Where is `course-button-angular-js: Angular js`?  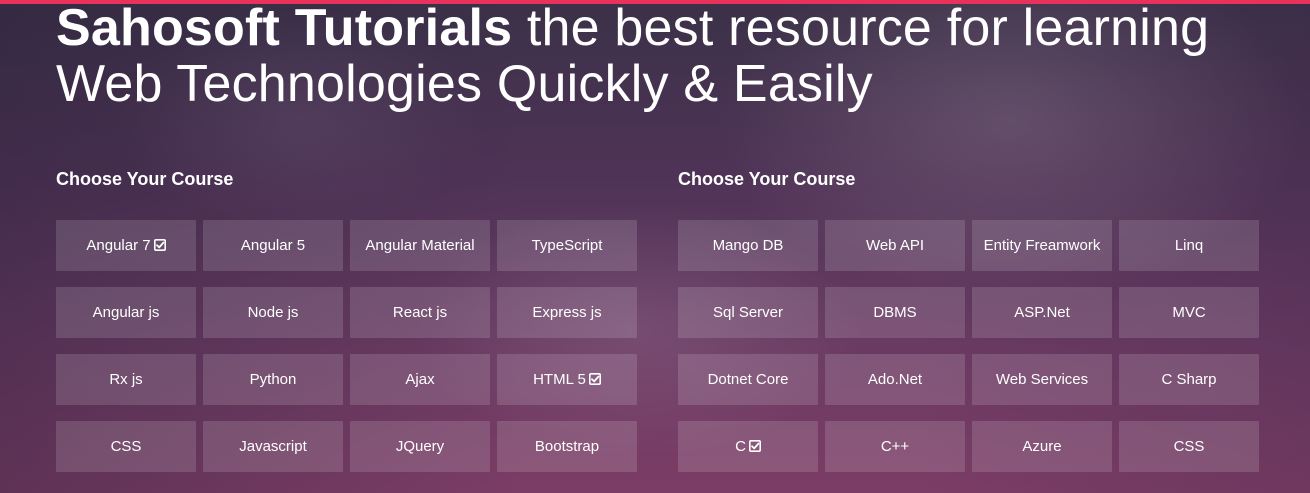
course-button-angular-js: Angular js is located at coordinates (126, 312).